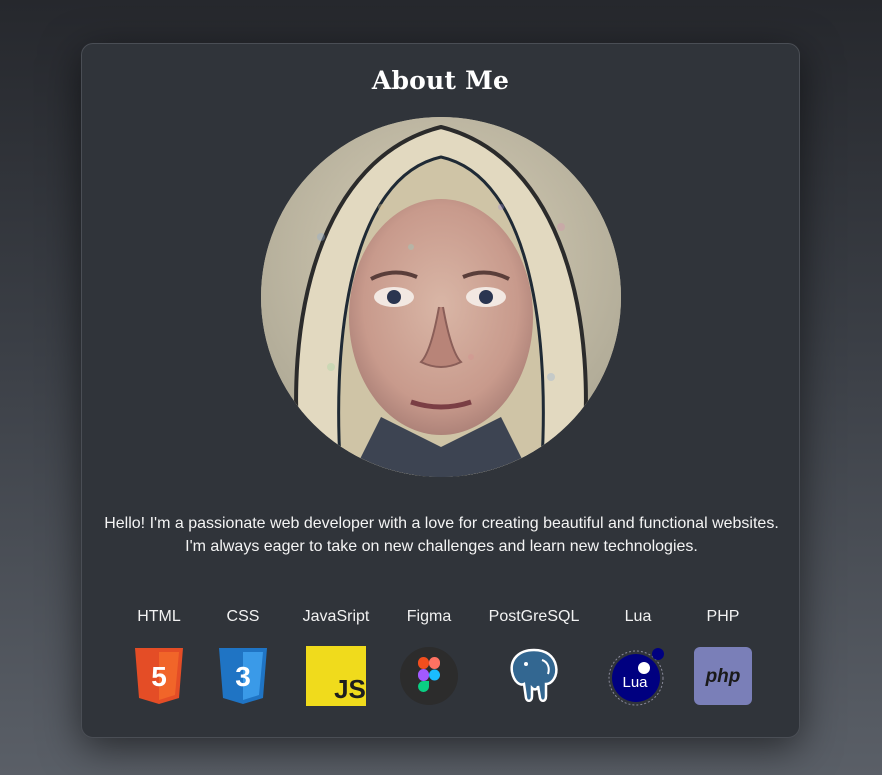 The image size is (882, 775). I want to click on skill-figma: Figma, so click(429, 656).